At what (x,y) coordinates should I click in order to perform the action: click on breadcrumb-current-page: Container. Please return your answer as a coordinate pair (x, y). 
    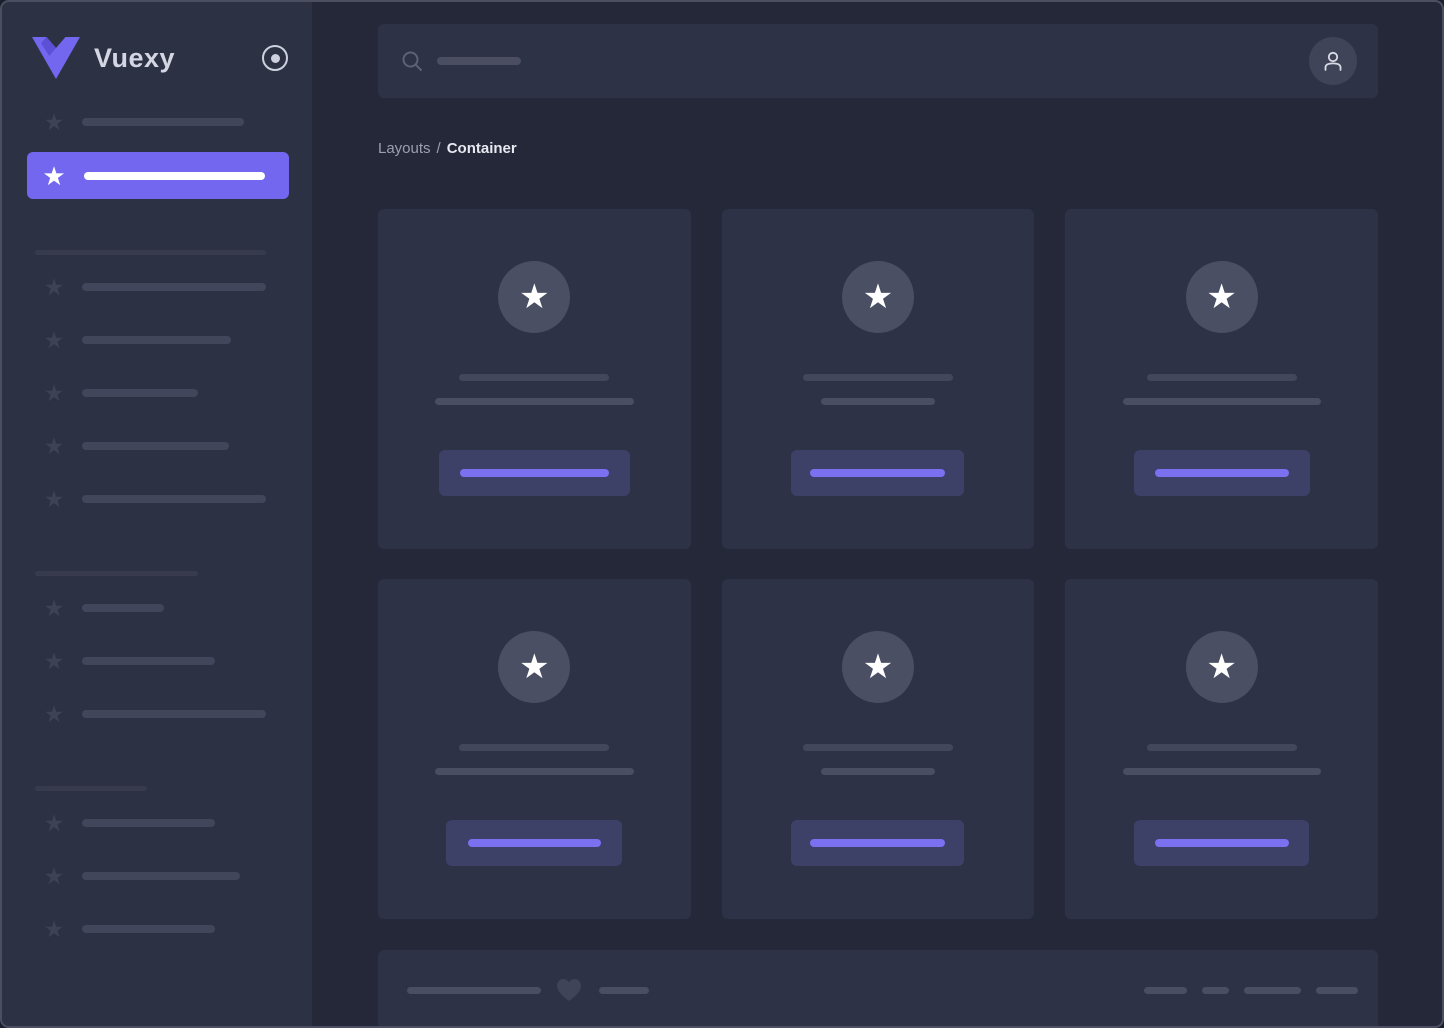
    Looking at the image, I should click on (481, 148).